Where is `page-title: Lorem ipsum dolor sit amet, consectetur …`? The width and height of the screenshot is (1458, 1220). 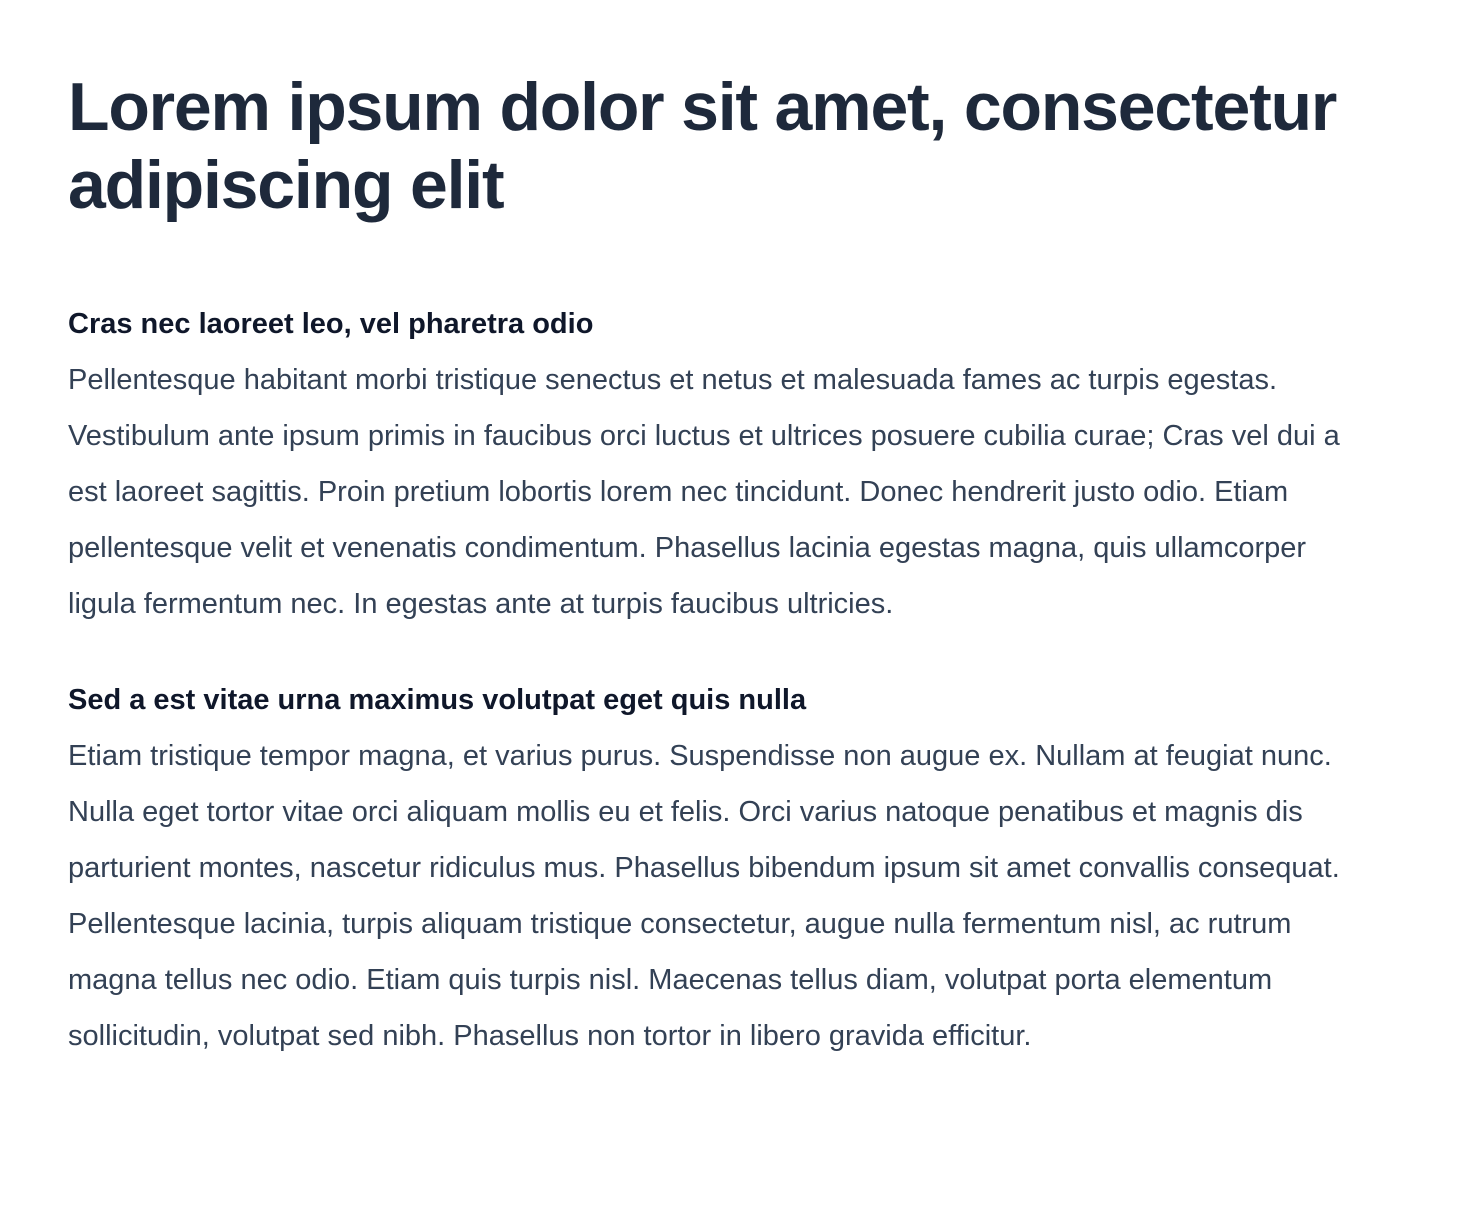 page-title: Lorem ipsum dolor sit amet, consectetur … is located at coordinates (702, 146).